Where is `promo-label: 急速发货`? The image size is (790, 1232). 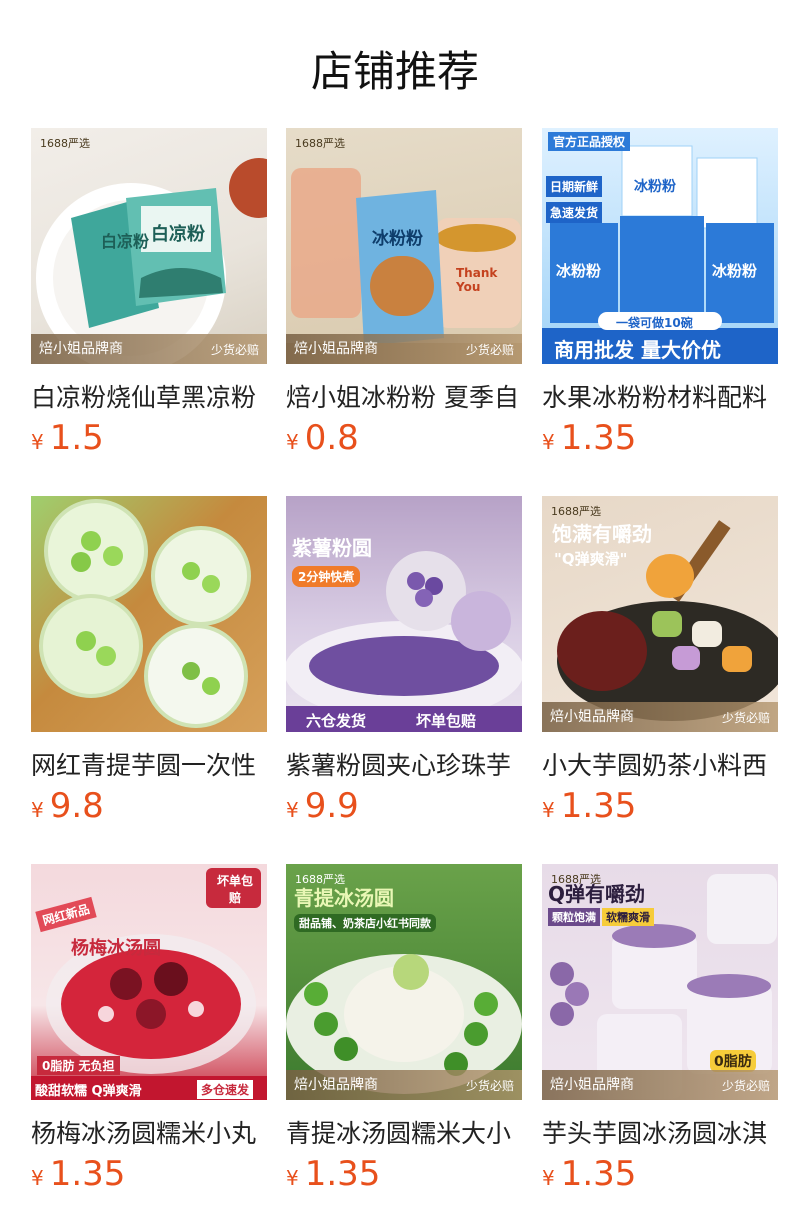 promo-label: 急速发货 is located at coordinates (574, 212).